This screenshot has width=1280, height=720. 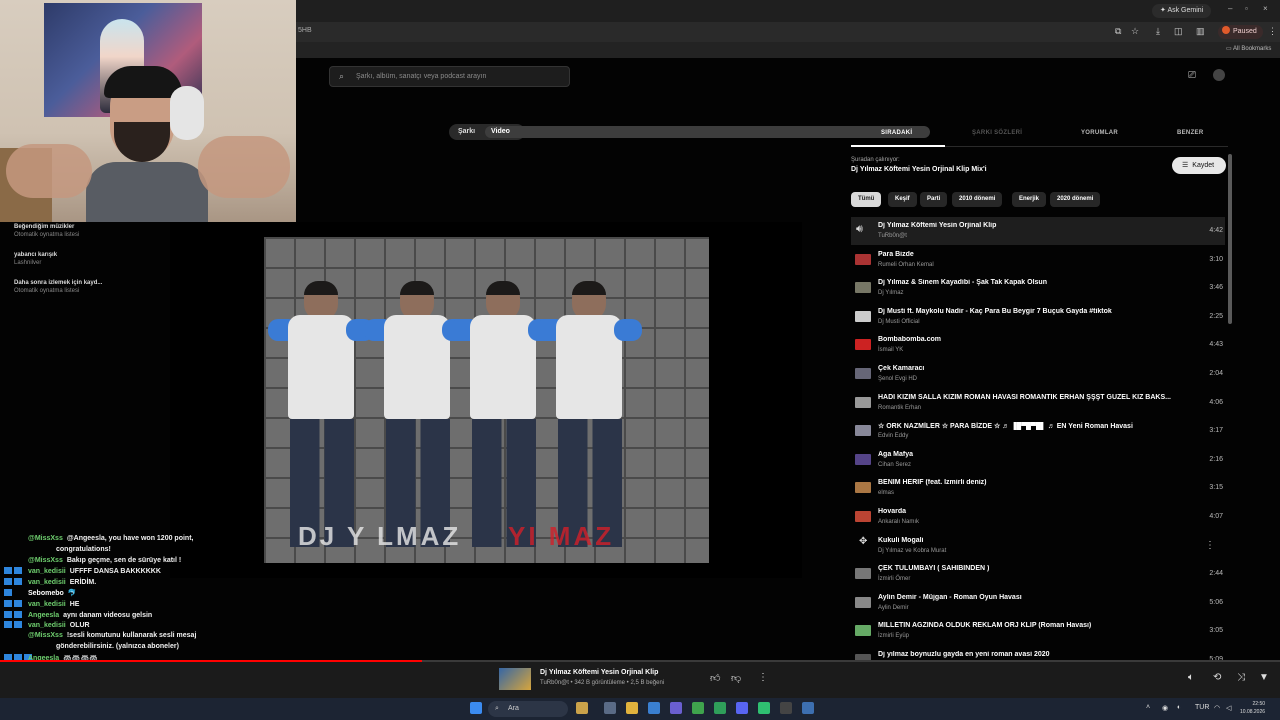 I want to click on tray-icon: ◉, so click(x=1165, y=708).